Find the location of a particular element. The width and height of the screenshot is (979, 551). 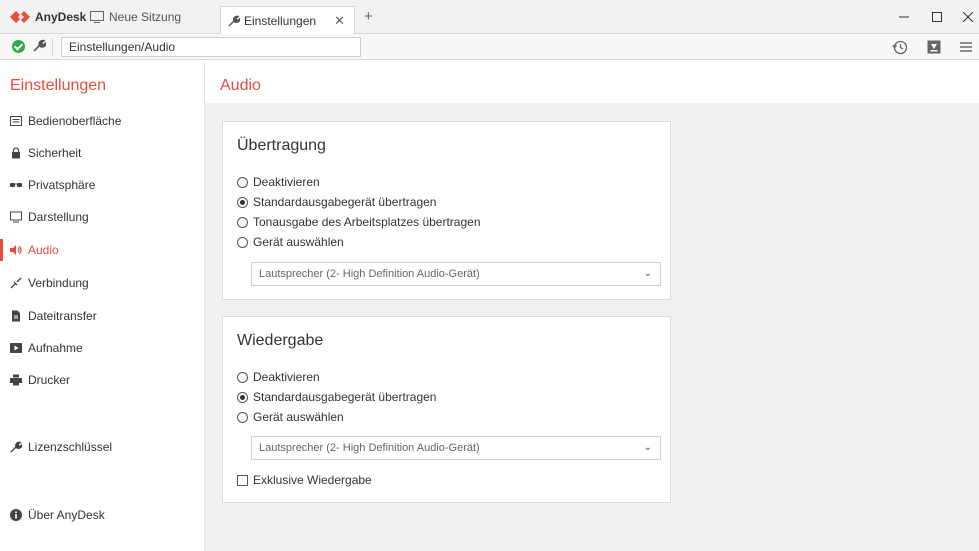

recording-icon is located at coordinates (16, 348).